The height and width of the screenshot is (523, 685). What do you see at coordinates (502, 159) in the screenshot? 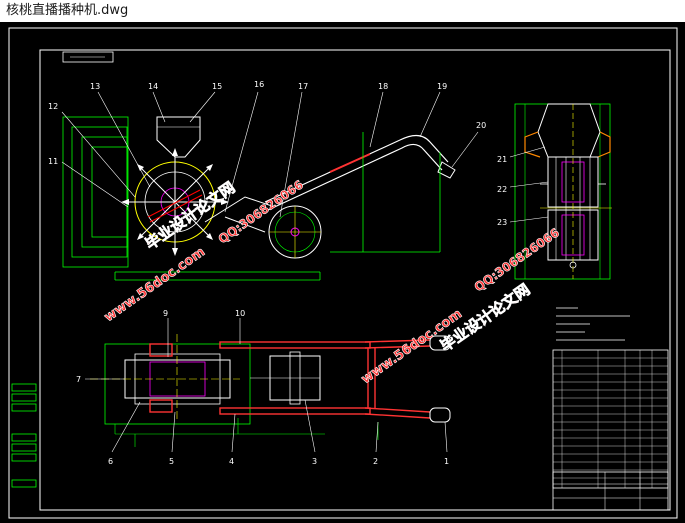
I see `label-21: 21` at bounding box center [502, 159].